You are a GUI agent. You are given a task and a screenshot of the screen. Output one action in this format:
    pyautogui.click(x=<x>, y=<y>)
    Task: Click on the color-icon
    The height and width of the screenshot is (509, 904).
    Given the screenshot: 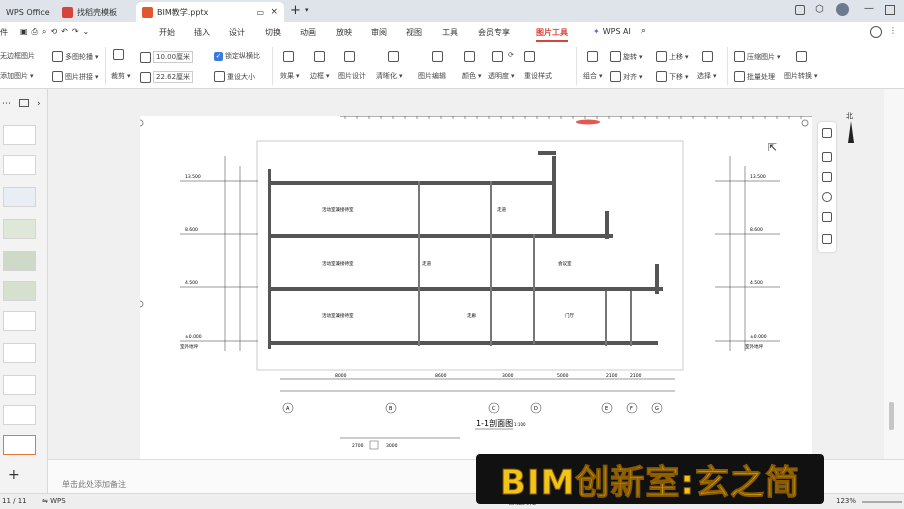 What is the action you would take?
    pyautogui.click(x=469, y=56)
    